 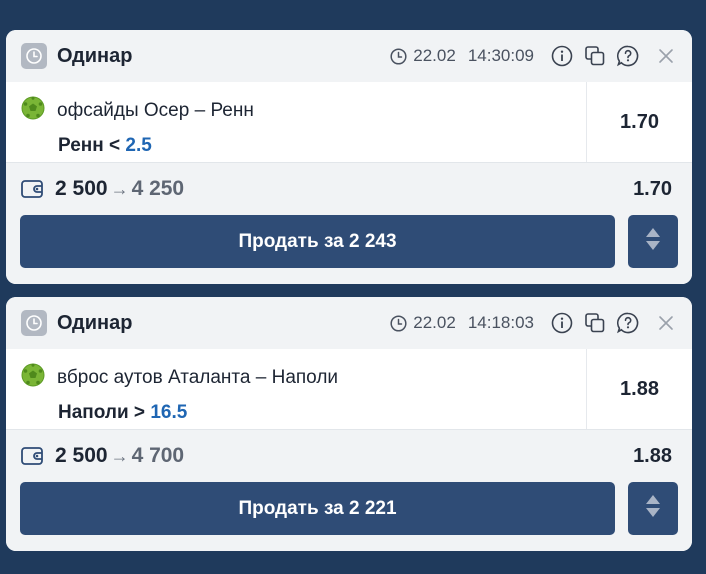 I want to click on summary-odd: 1.88, so click(x=652, y=455).